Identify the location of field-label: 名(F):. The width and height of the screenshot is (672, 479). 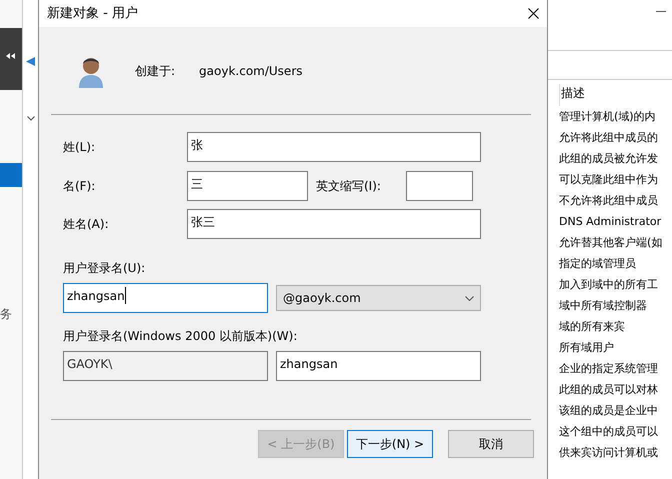
(79, 186).